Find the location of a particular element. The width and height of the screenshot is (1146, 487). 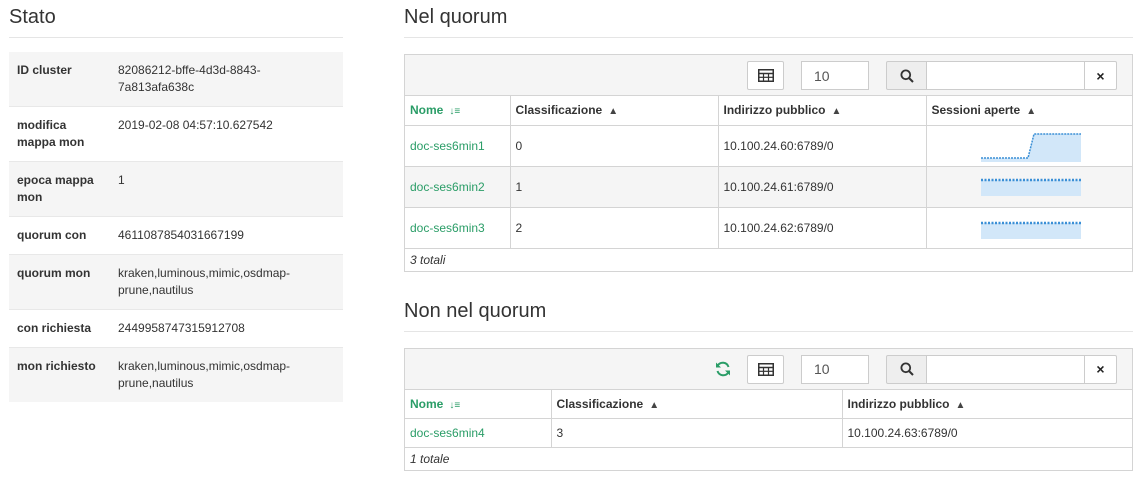

status-value: 1 is located at coordinates (226, 189).